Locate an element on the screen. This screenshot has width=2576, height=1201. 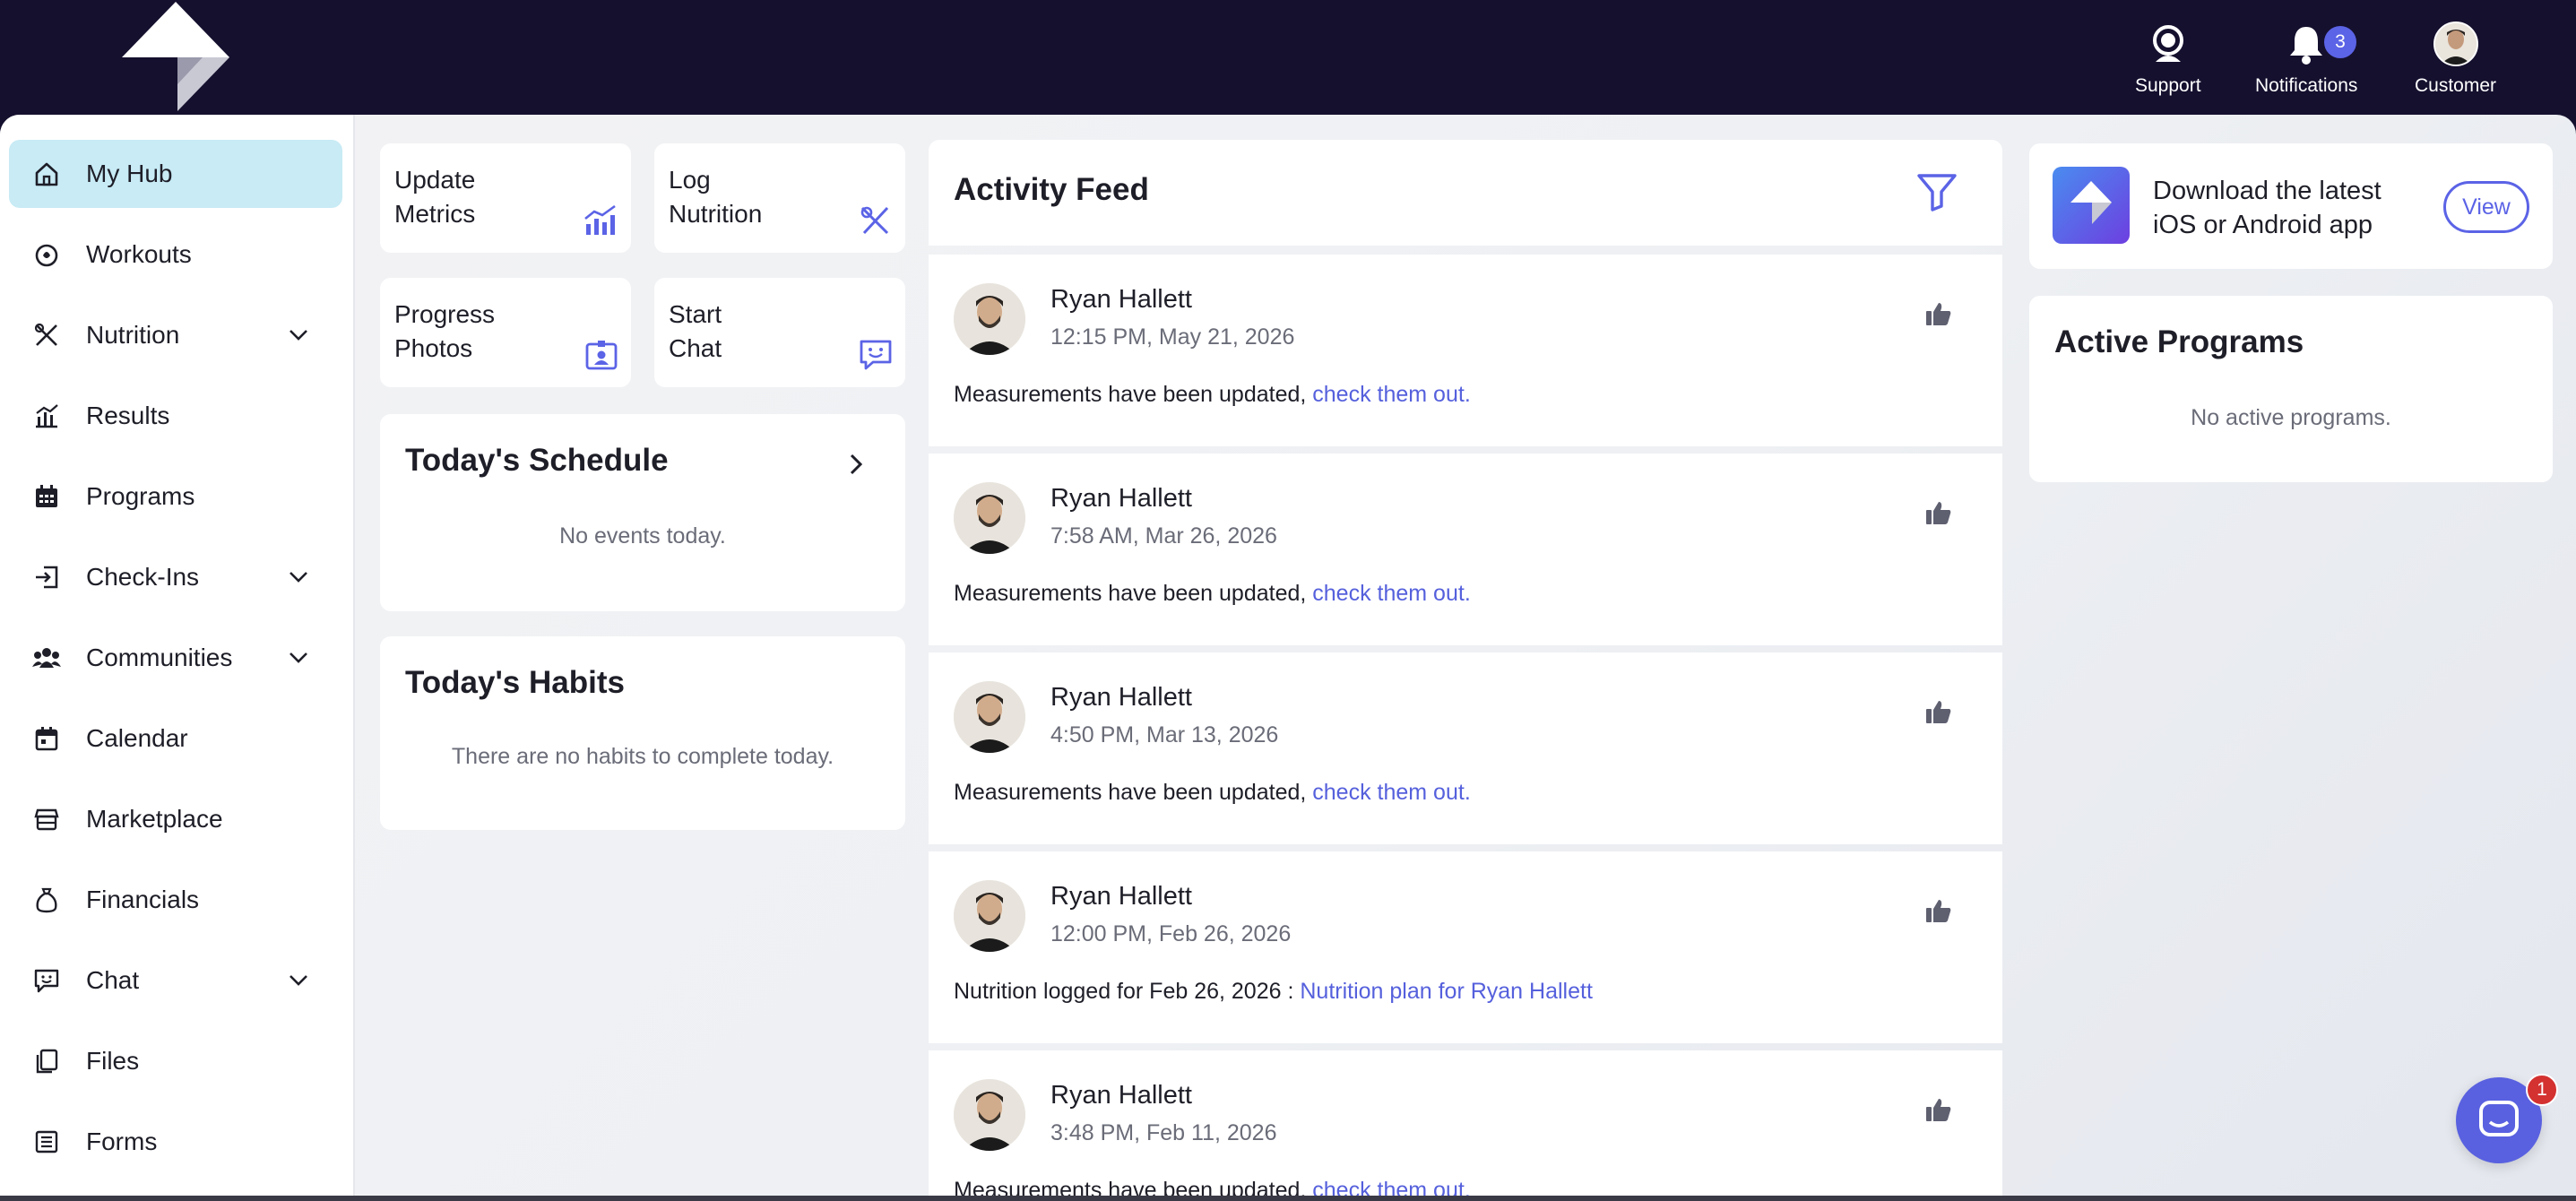
sidebar-item-workouts: Workouts is located at coordinates (175, 254).